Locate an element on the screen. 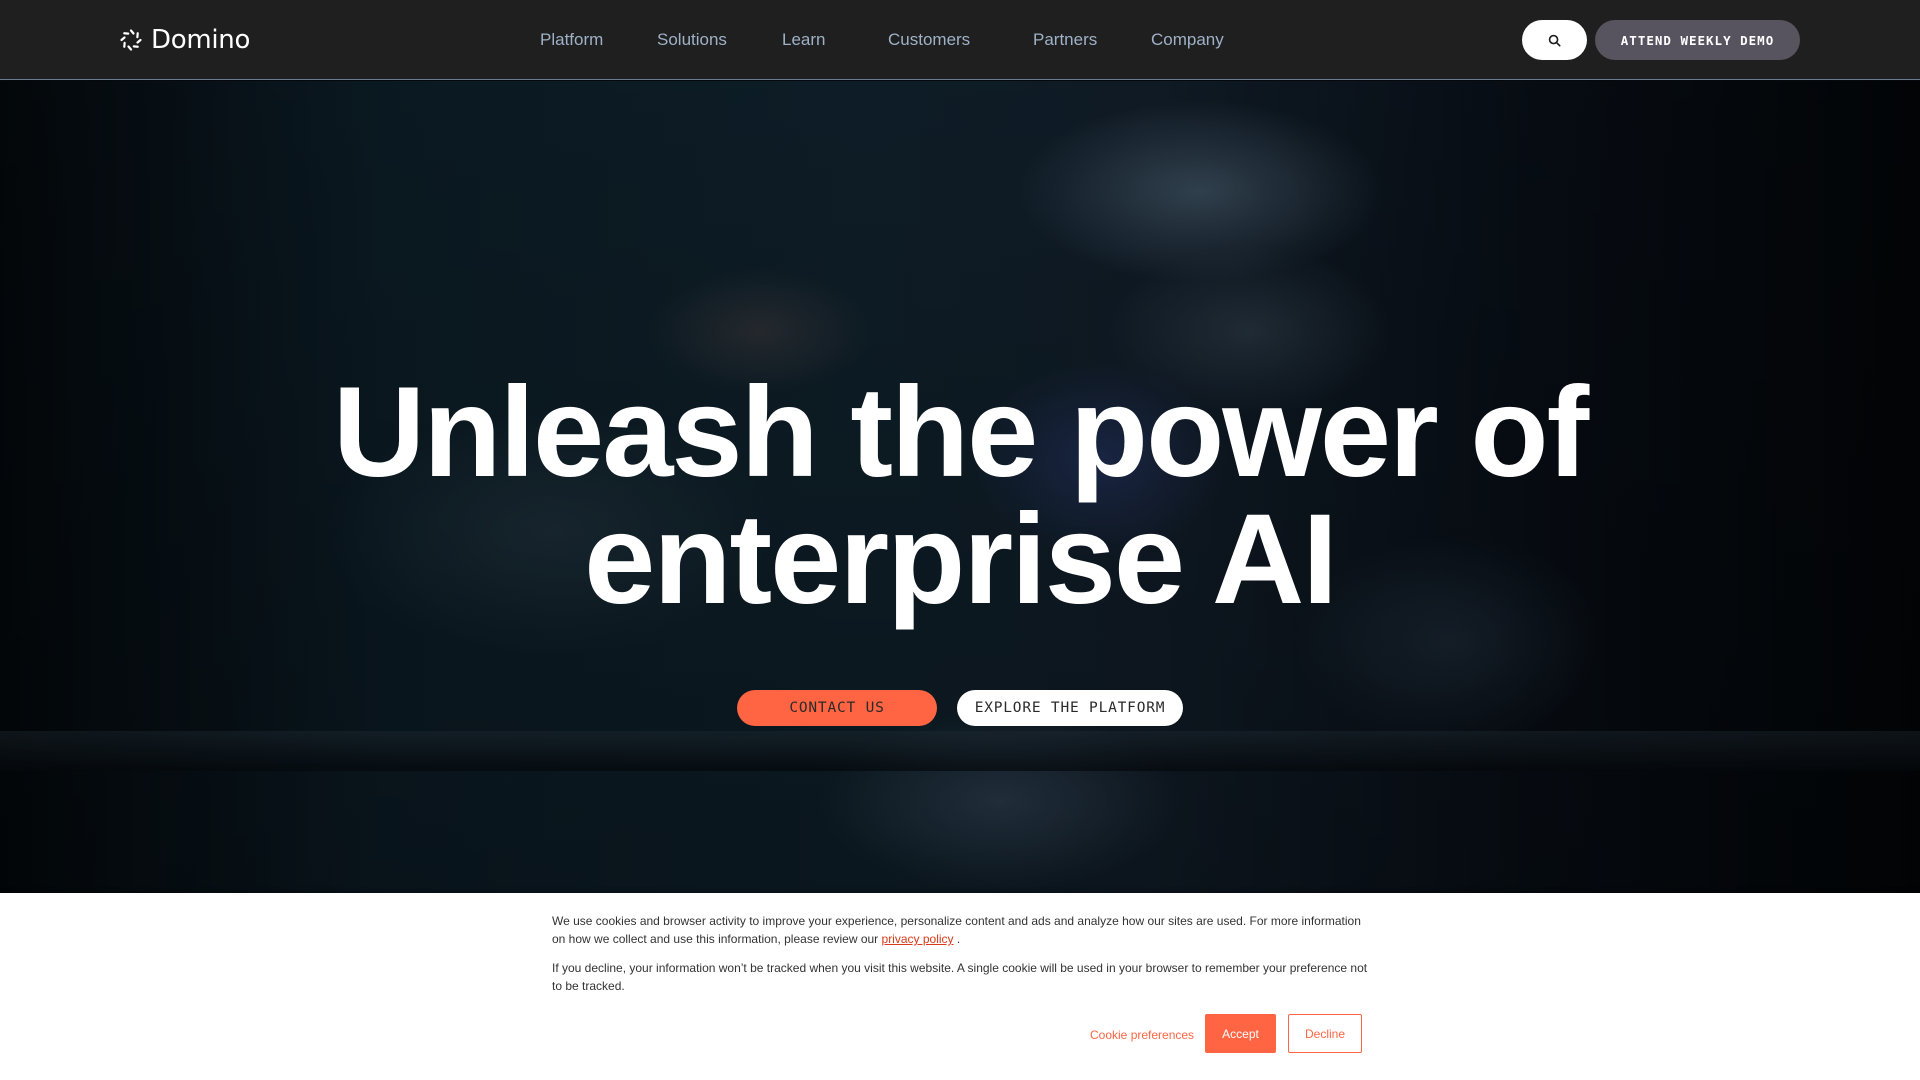 The image size is (1920, 1080). decline-cookies-button: Decline is located at coordinates (1325, 1033).